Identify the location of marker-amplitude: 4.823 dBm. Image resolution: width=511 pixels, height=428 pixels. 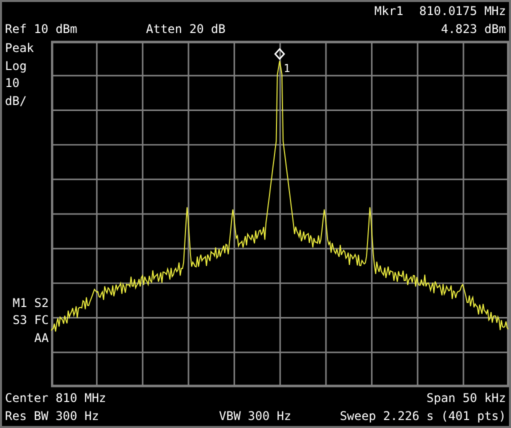
(473, 29).